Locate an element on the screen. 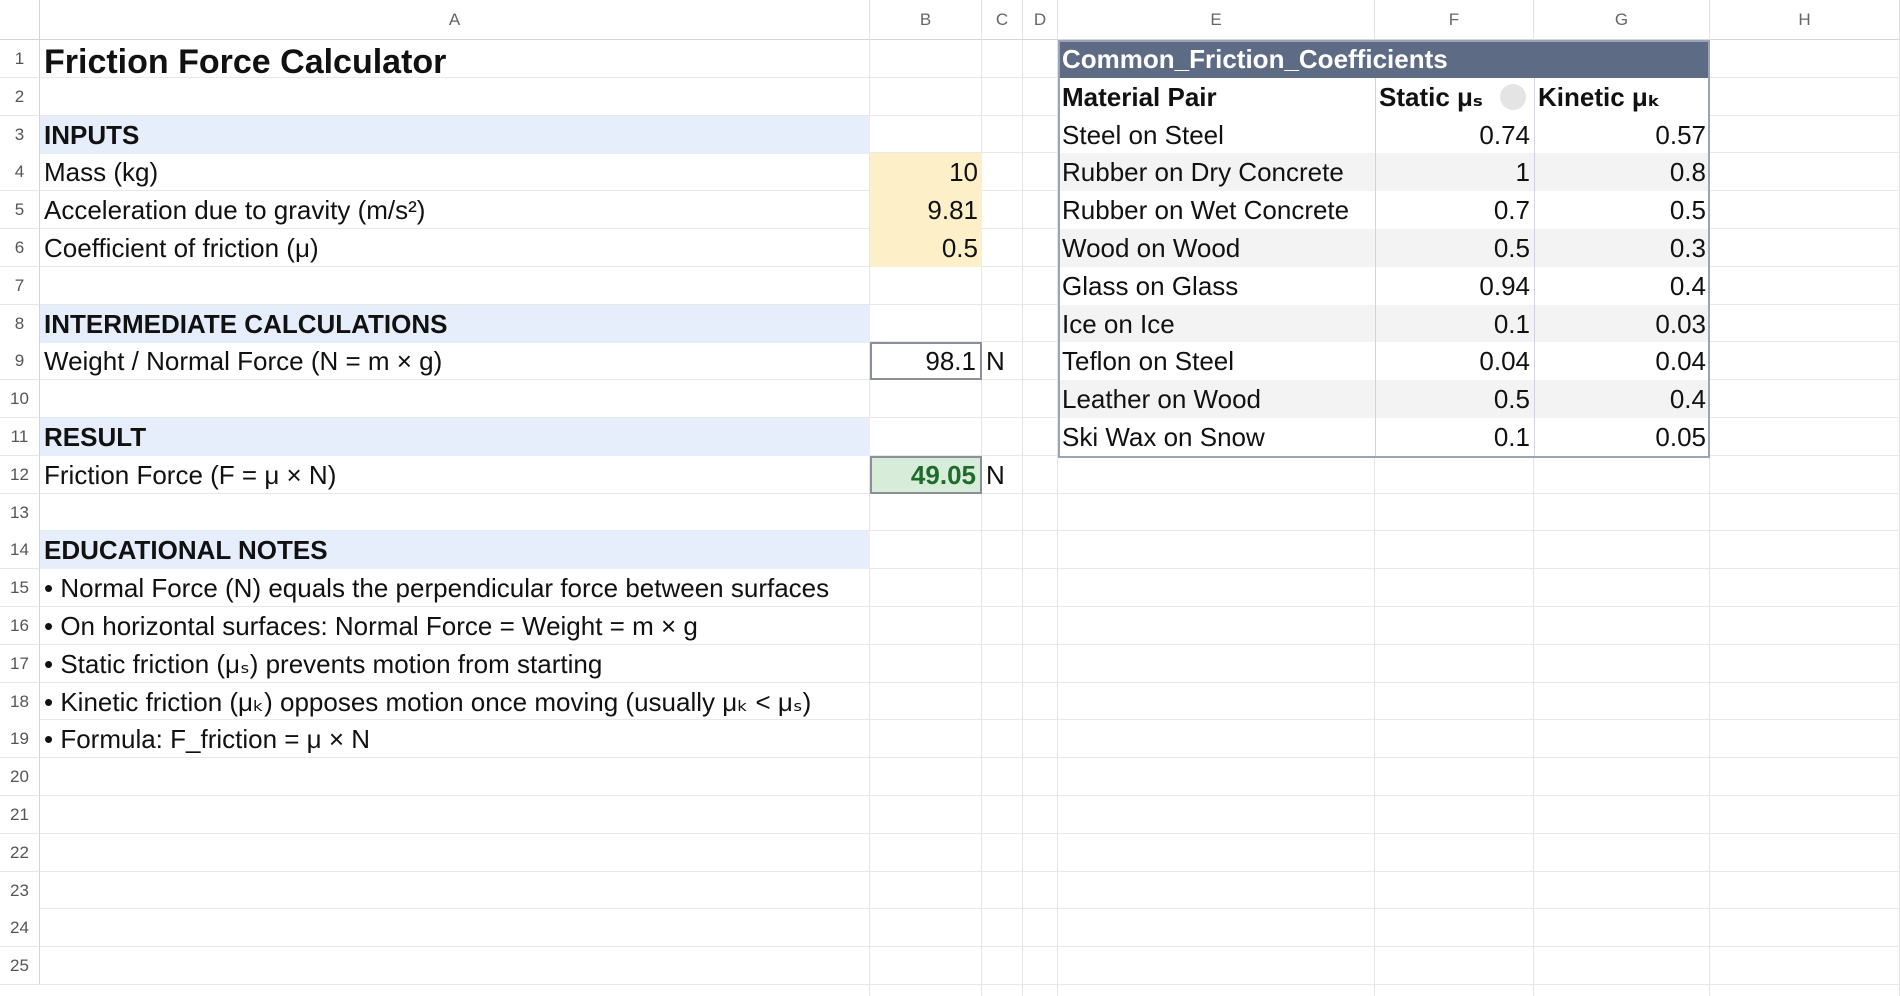  material-pair-cell: Teflon on Steel is located at coordinates (1216, 361).